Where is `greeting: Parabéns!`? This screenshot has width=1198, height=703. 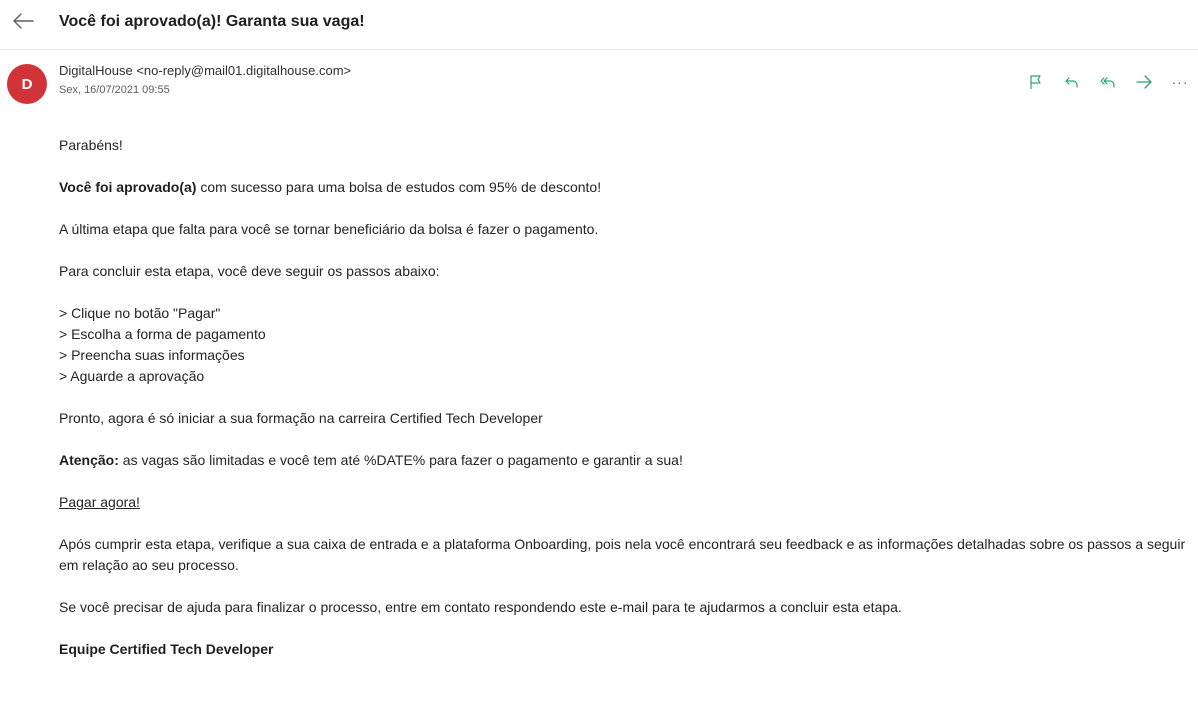 greeting: Parabéns! is located at coordinates (91, 145).